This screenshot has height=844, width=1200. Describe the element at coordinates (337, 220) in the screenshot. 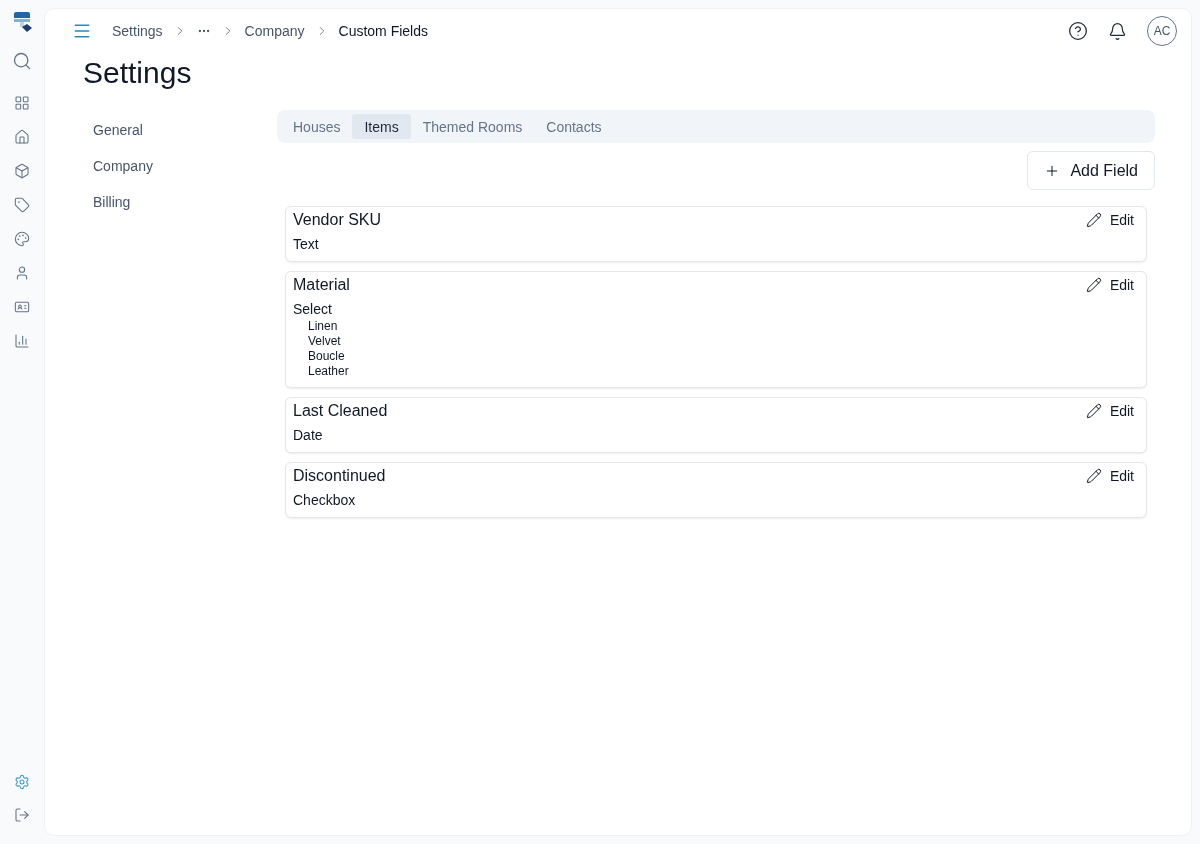

I see `field-name: Vendor SKU` at that location.